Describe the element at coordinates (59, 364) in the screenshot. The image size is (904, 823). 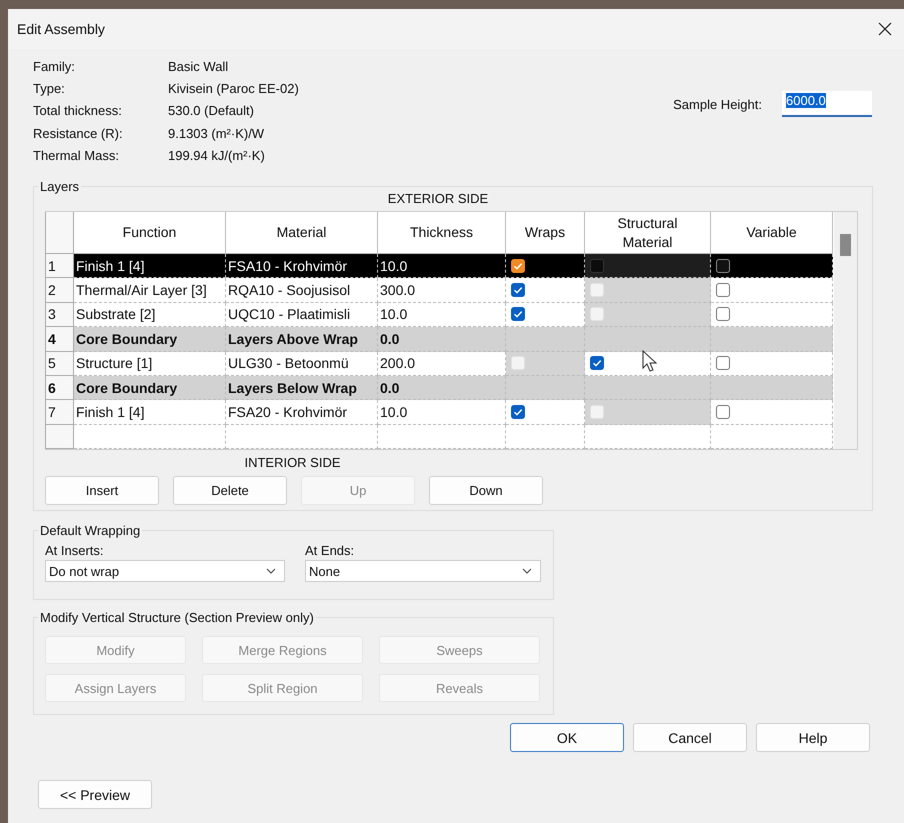
I see `row-number: 5` at that location.